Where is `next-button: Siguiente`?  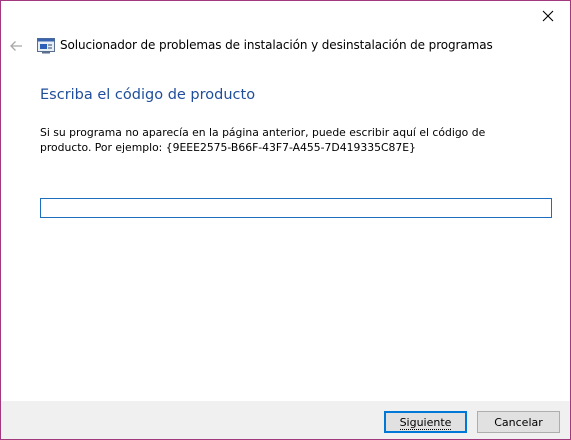 next-button: Siguiente is located at coordinates (425, 422).